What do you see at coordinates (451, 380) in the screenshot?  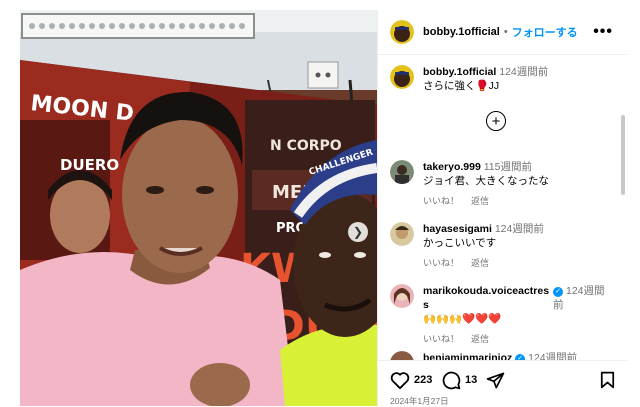 I see `comment-icon` at bounding box center [451, 380].